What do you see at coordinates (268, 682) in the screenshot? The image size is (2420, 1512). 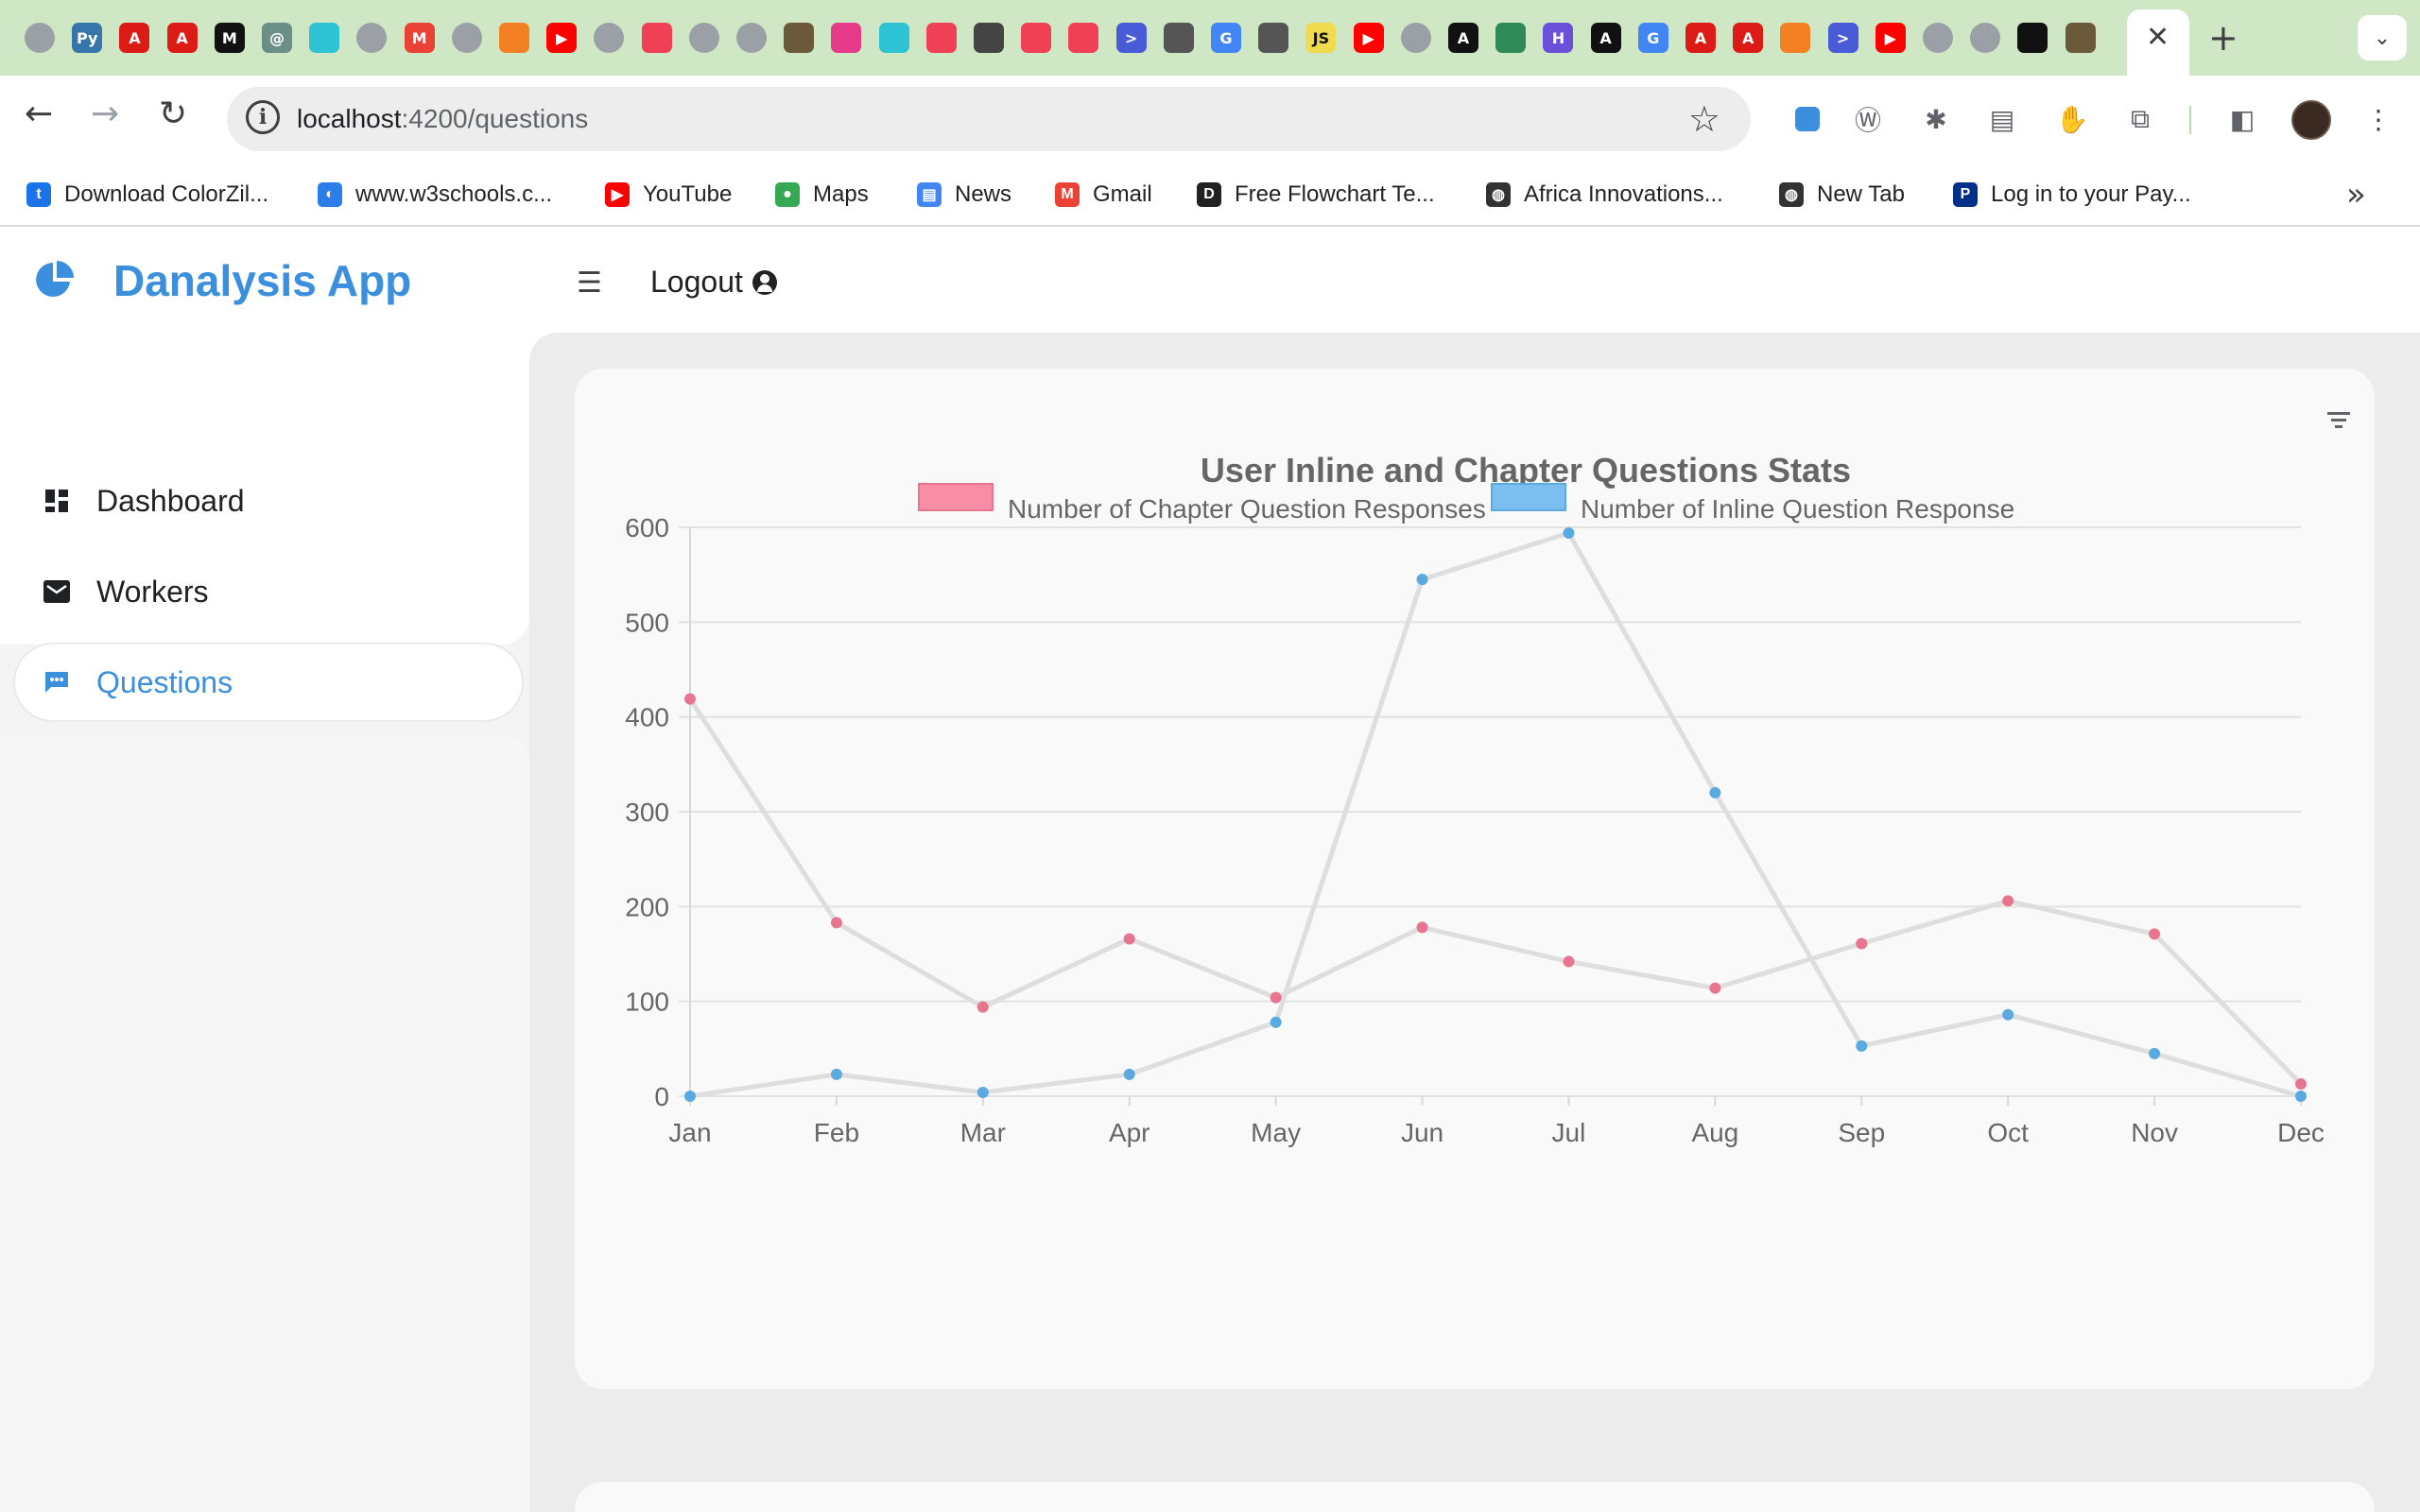 I see `sidebar-item-questions: Questions` at bounding box center [268, 682].